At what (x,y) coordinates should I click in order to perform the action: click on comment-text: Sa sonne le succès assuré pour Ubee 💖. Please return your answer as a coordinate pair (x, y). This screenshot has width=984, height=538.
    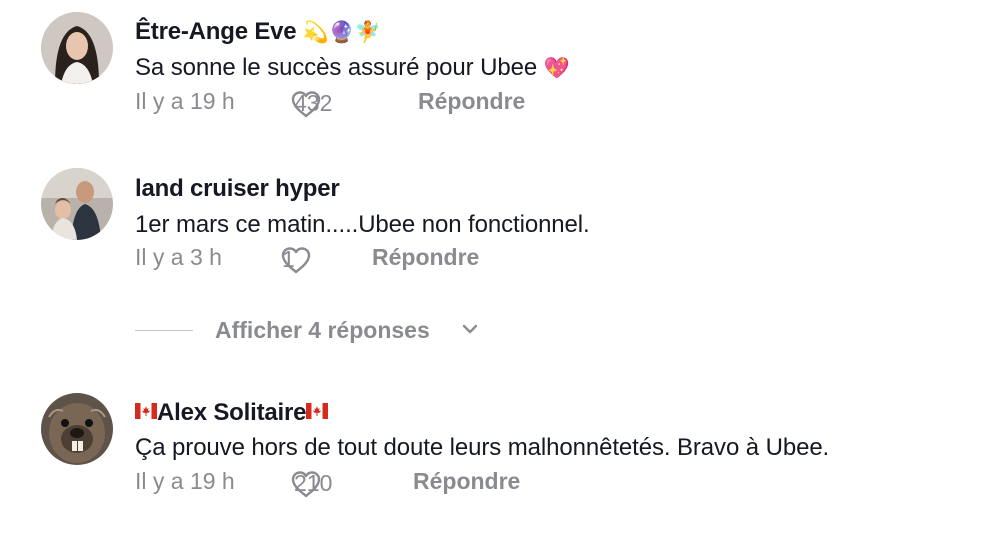
    Looking at the image, I should click on (352, 68).